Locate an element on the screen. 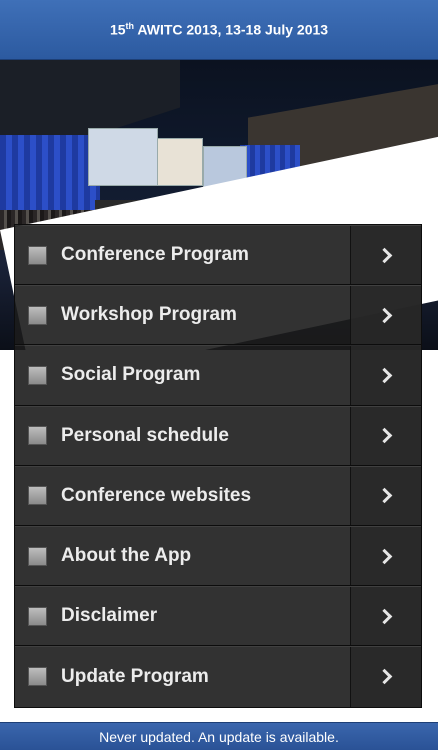 This screenshot has height=750, width=438. menu-item-update-program: Update Program is located at coordinates (218, 676).